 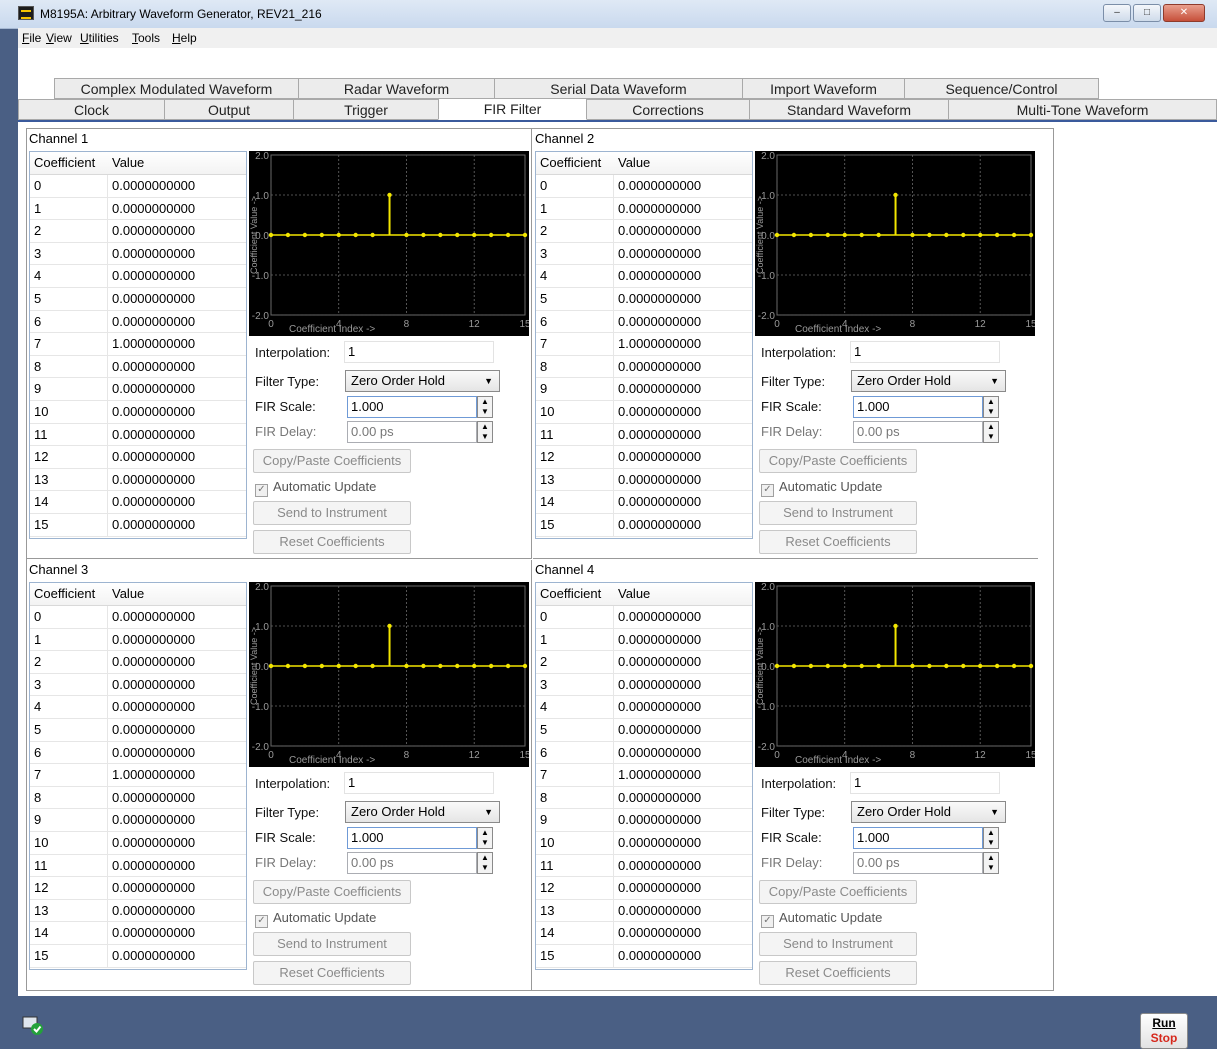 I want to click on interpolation-field: 1, so click(x=925, y=783).